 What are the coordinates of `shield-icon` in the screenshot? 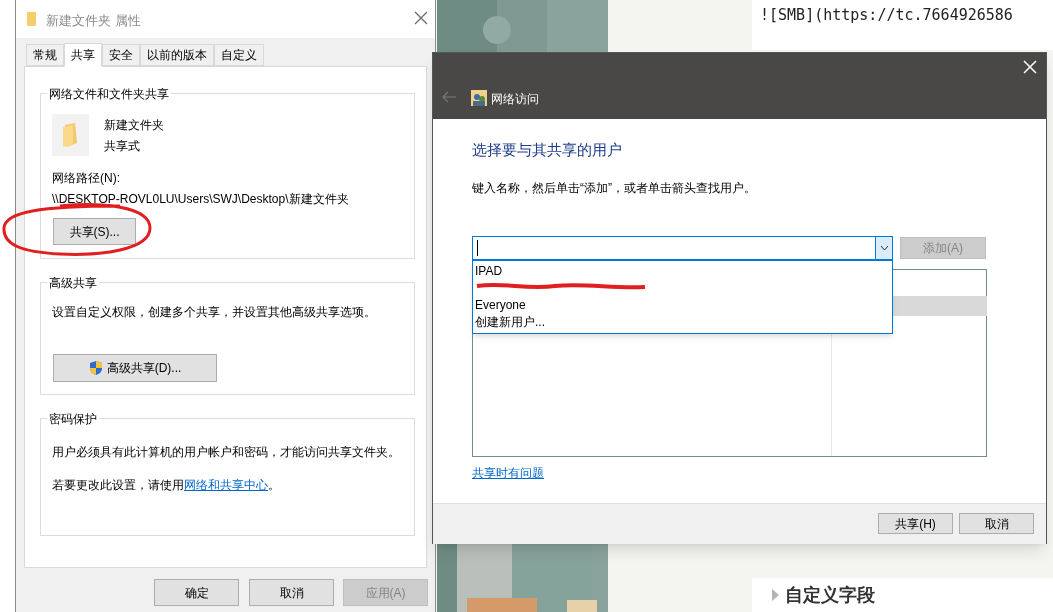 It's located at (95, 368).